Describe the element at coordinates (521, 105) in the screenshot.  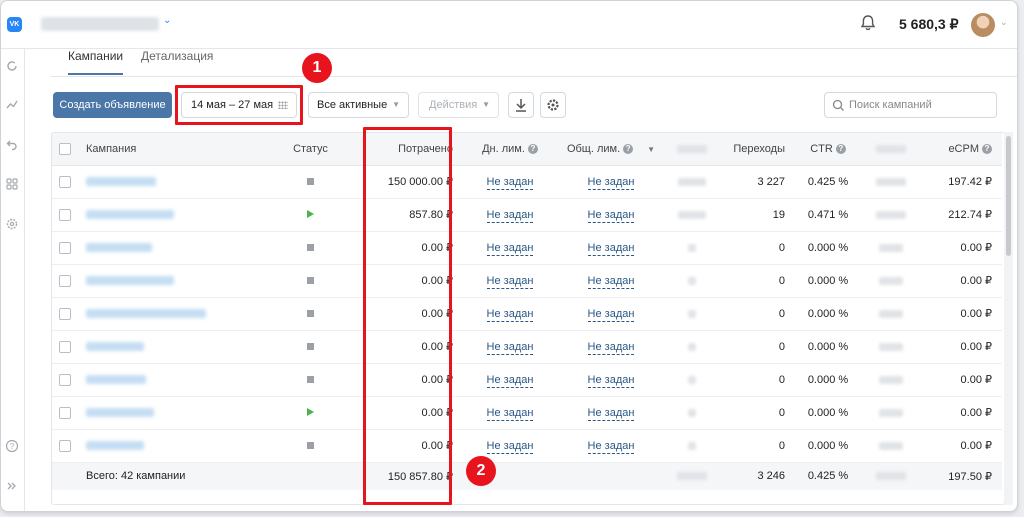
I see `download-button` at that location.